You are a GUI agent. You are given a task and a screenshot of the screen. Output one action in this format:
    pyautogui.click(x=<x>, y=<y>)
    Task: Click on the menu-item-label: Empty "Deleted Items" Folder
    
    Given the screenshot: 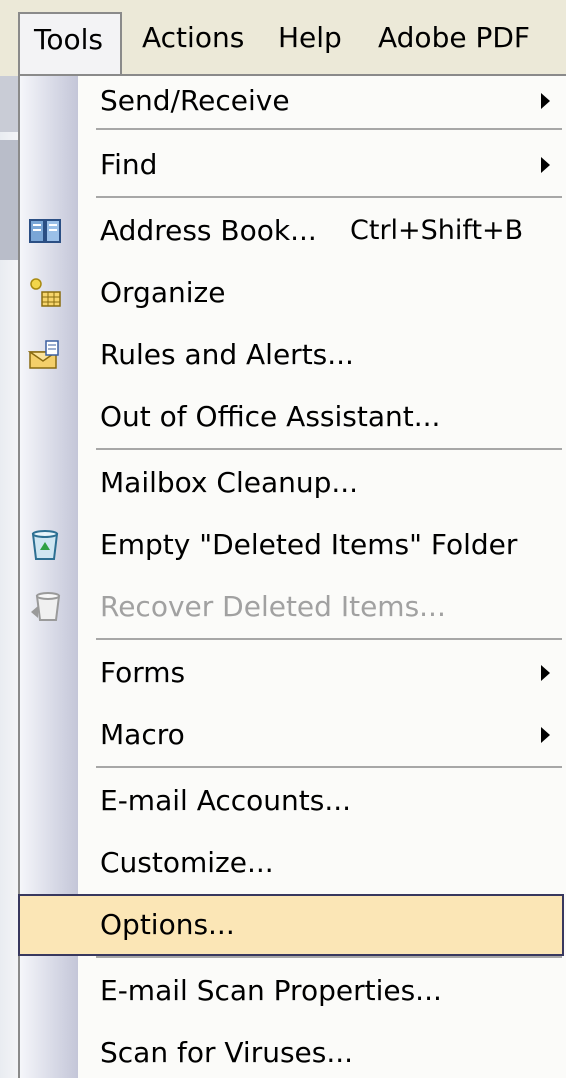 What is the action you would take?
    pyautogui.click(x=309, y=544)
    